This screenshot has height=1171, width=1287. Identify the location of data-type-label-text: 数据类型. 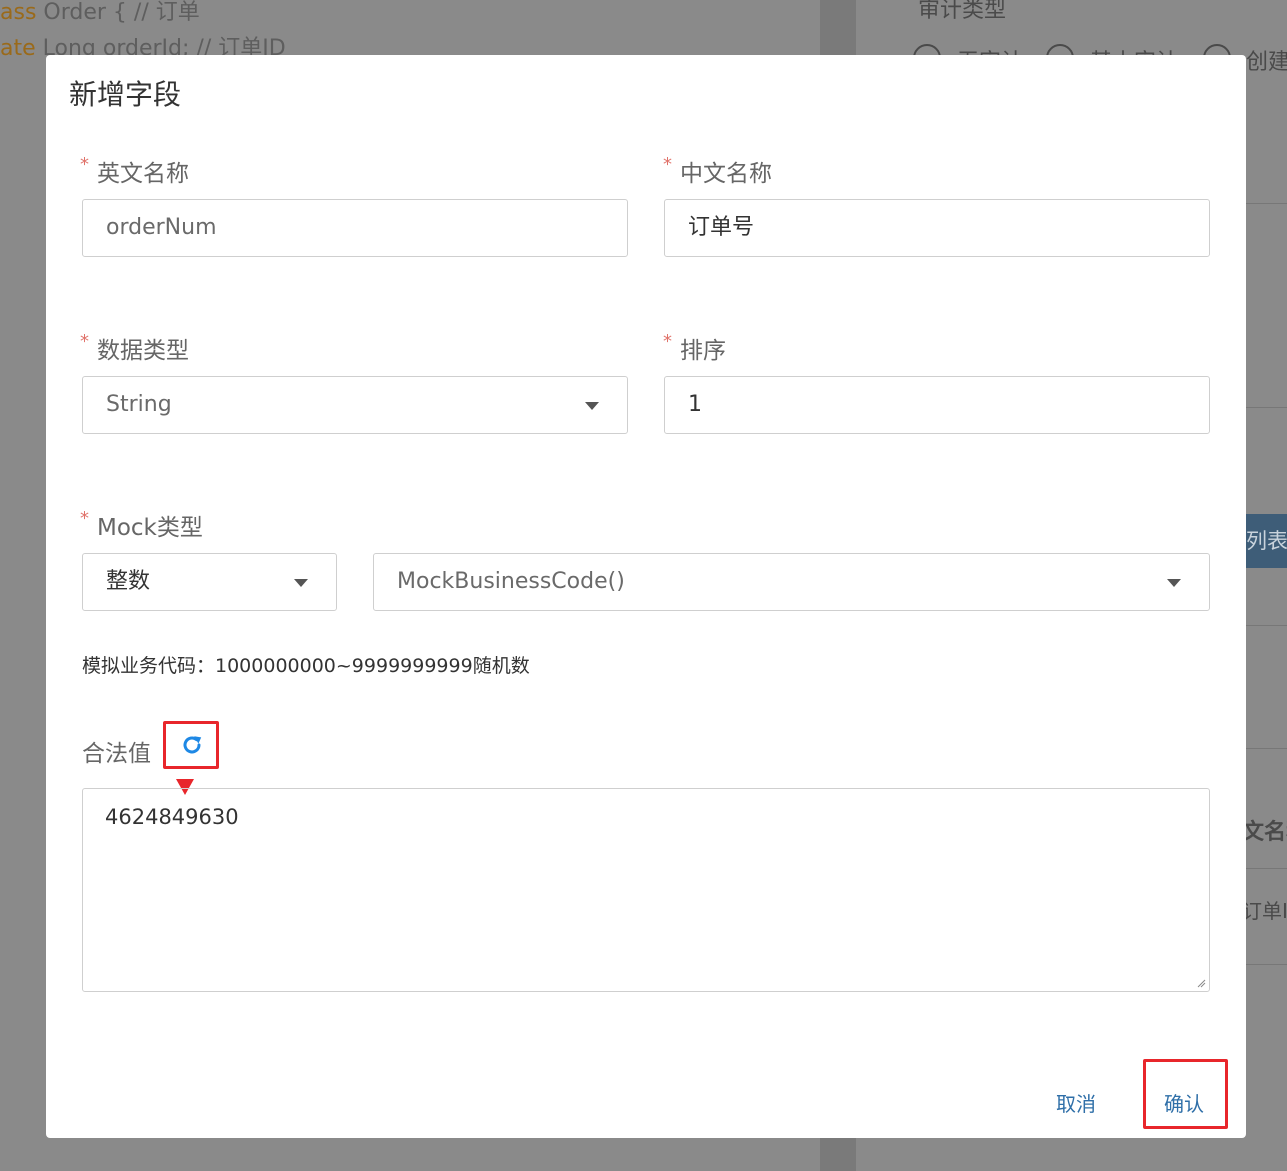
(143, 351).